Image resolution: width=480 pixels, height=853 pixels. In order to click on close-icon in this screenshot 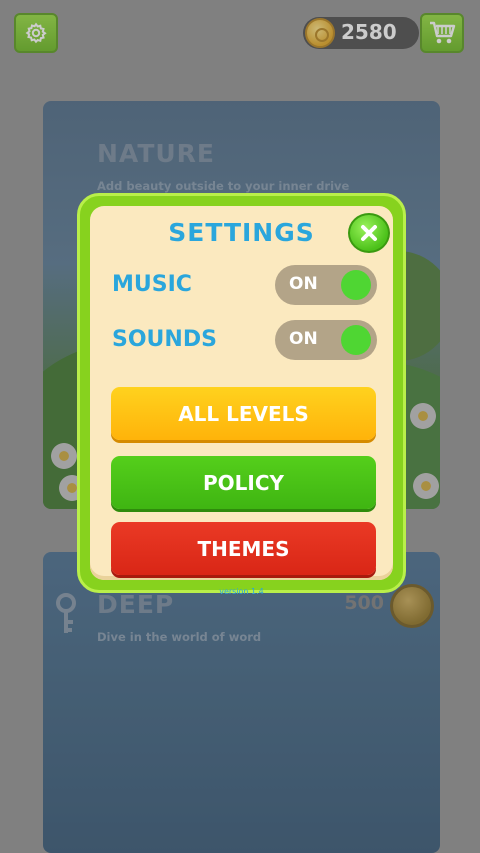, I will do `click(369, 233)`.